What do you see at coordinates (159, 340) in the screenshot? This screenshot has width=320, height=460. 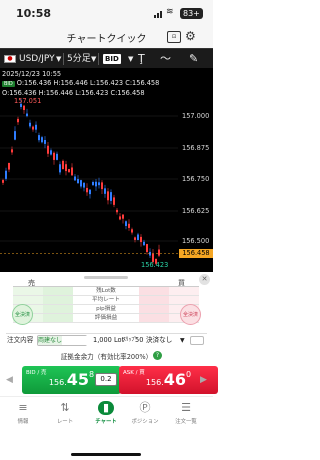 I see `settlement-selector: 決済なし` at bounding box center [159, 340].